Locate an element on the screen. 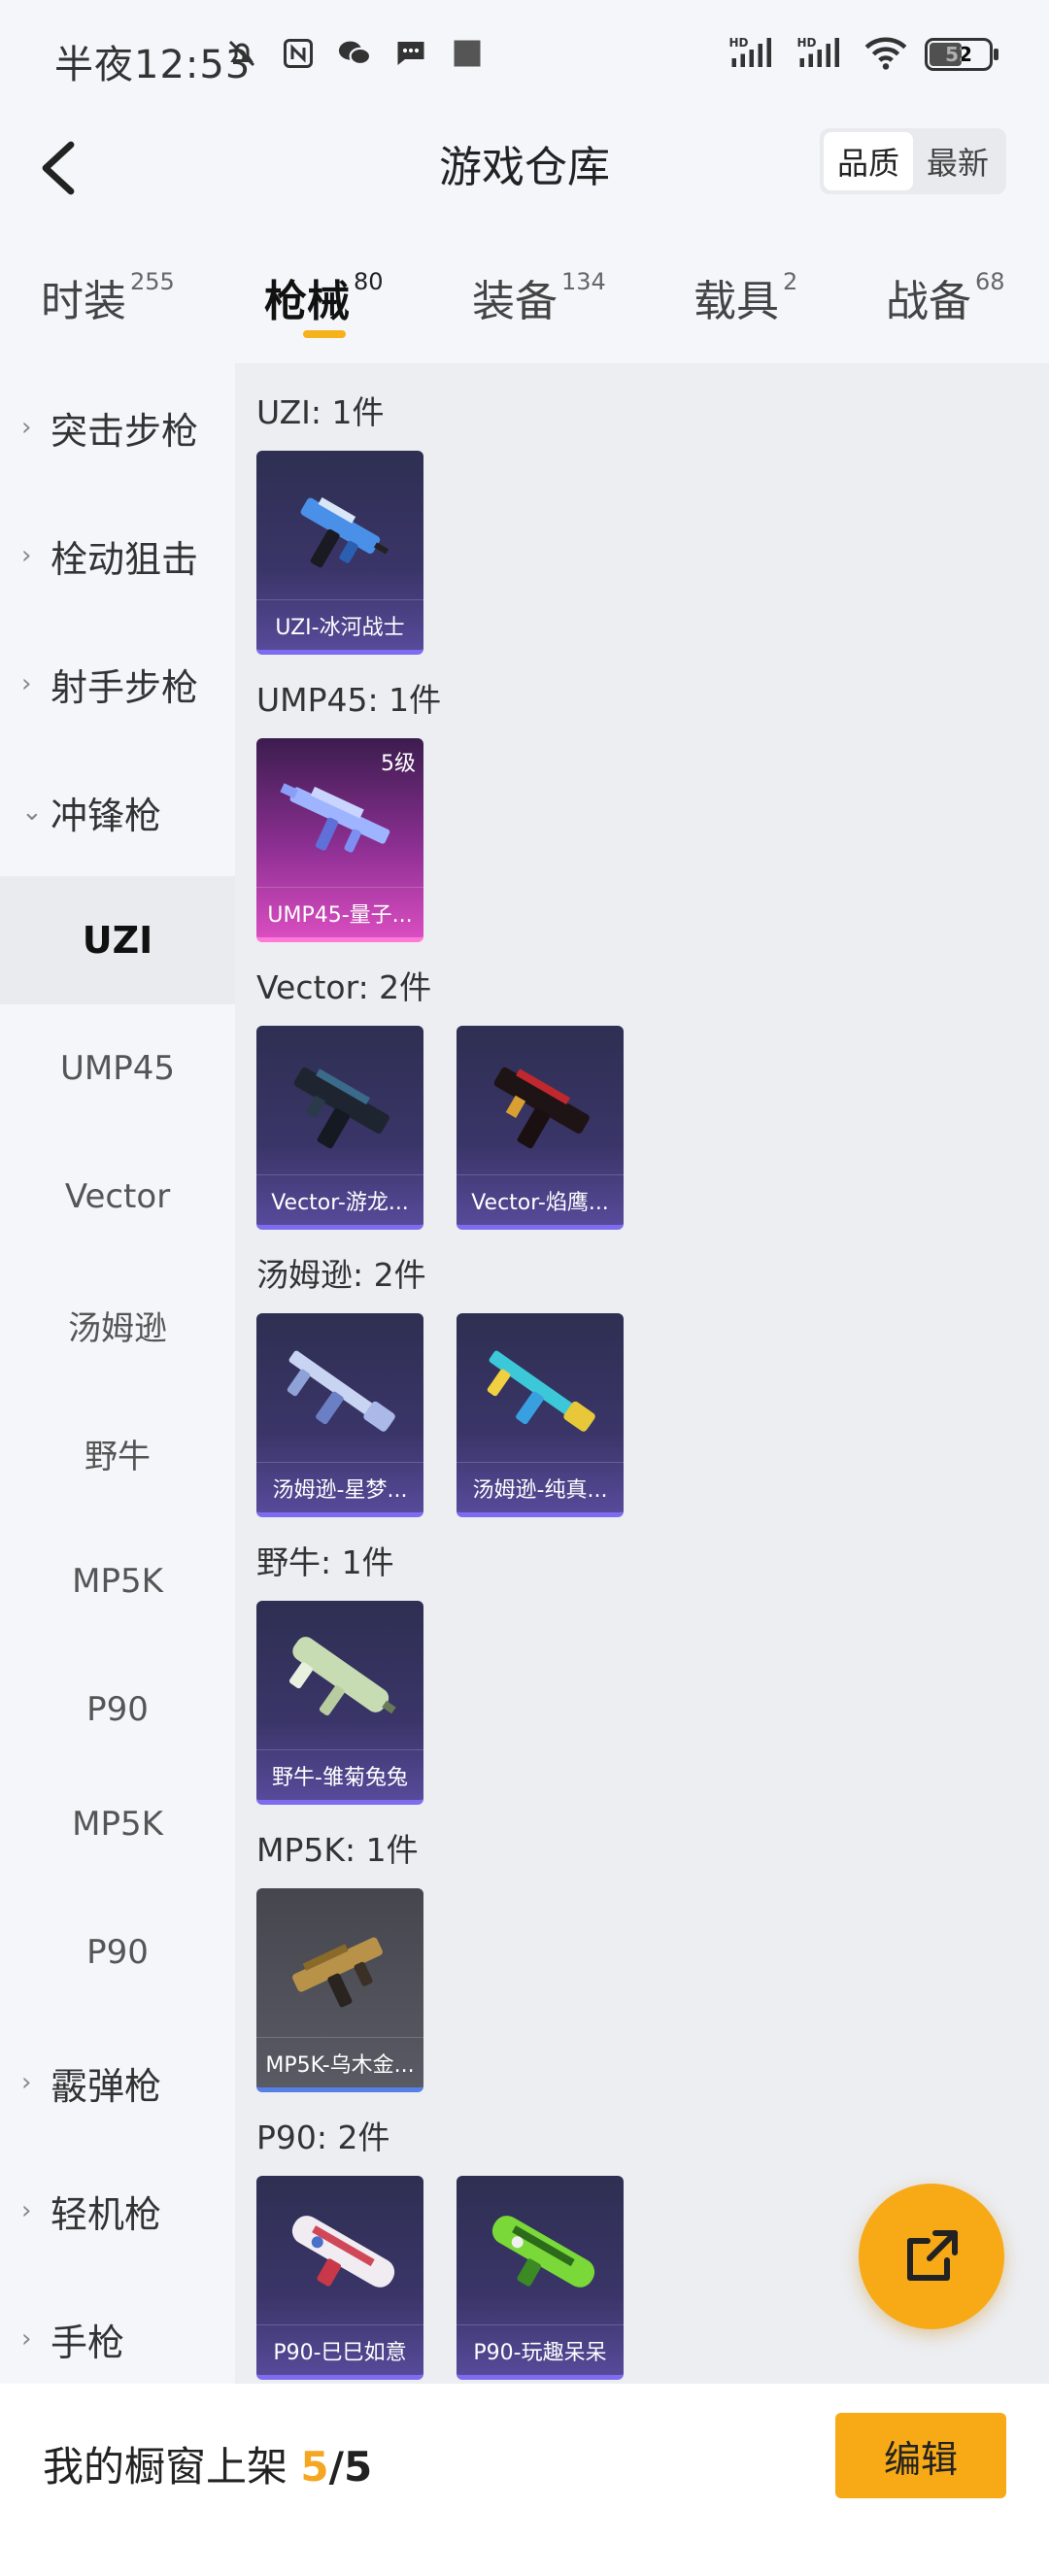 The width and height of the screenshot is (1049, 2576). edit-button: 编辑 is located at coordinates (921, 2455).